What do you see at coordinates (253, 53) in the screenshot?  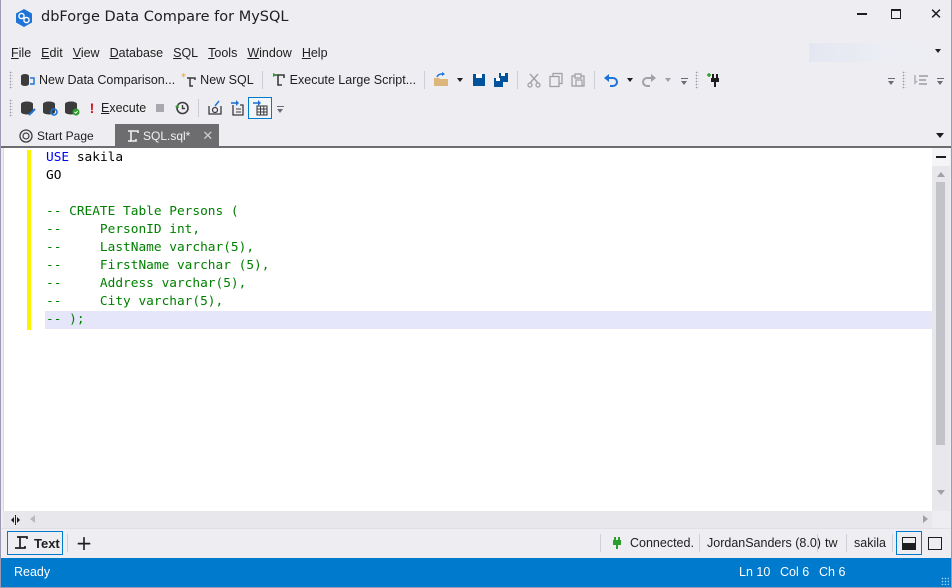 I see `menu-mnemonic: W` at bounding box center [253, 53].